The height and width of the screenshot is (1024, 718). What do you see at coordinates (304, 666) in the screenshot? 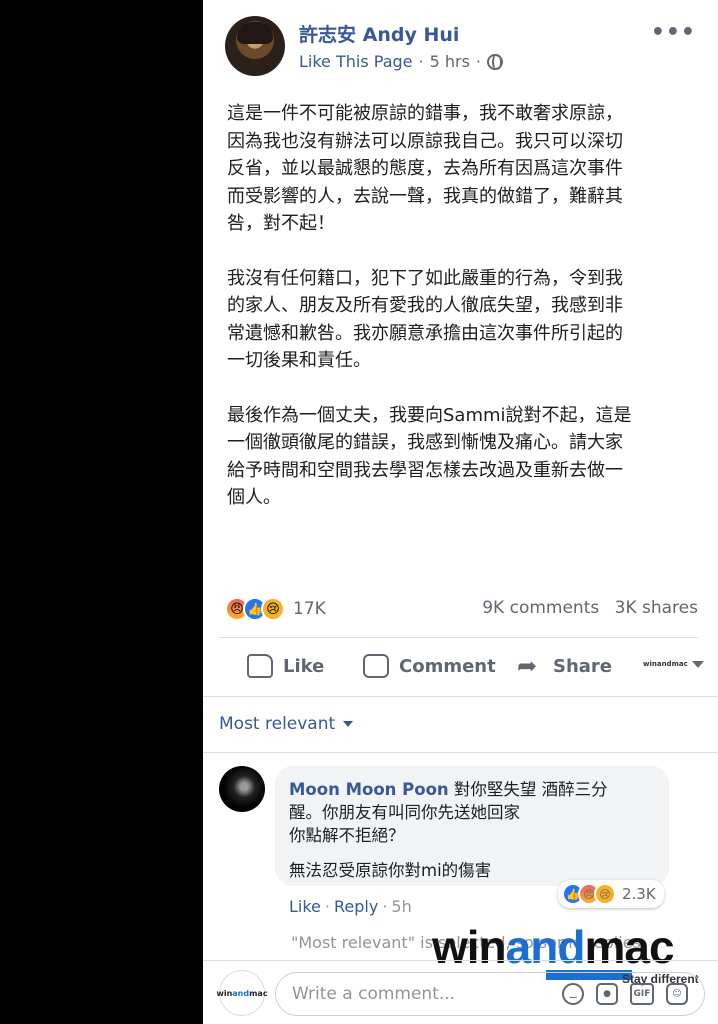
I see `like-label: Like` at bounding box center [304, 666].